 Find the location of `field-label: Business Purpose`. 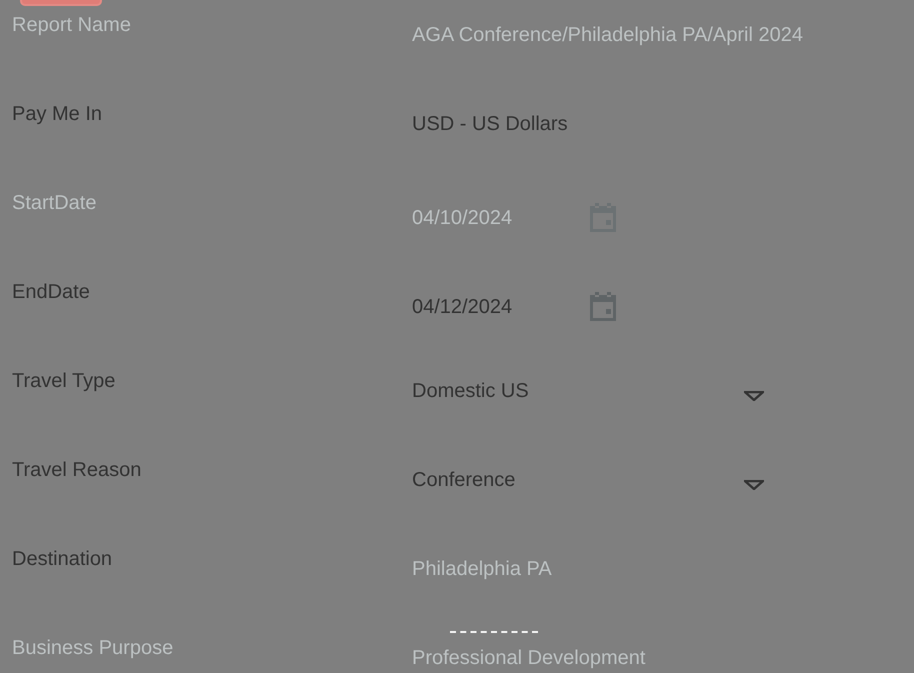

field-label: Business Purpose is located at coordinates (93, 648).